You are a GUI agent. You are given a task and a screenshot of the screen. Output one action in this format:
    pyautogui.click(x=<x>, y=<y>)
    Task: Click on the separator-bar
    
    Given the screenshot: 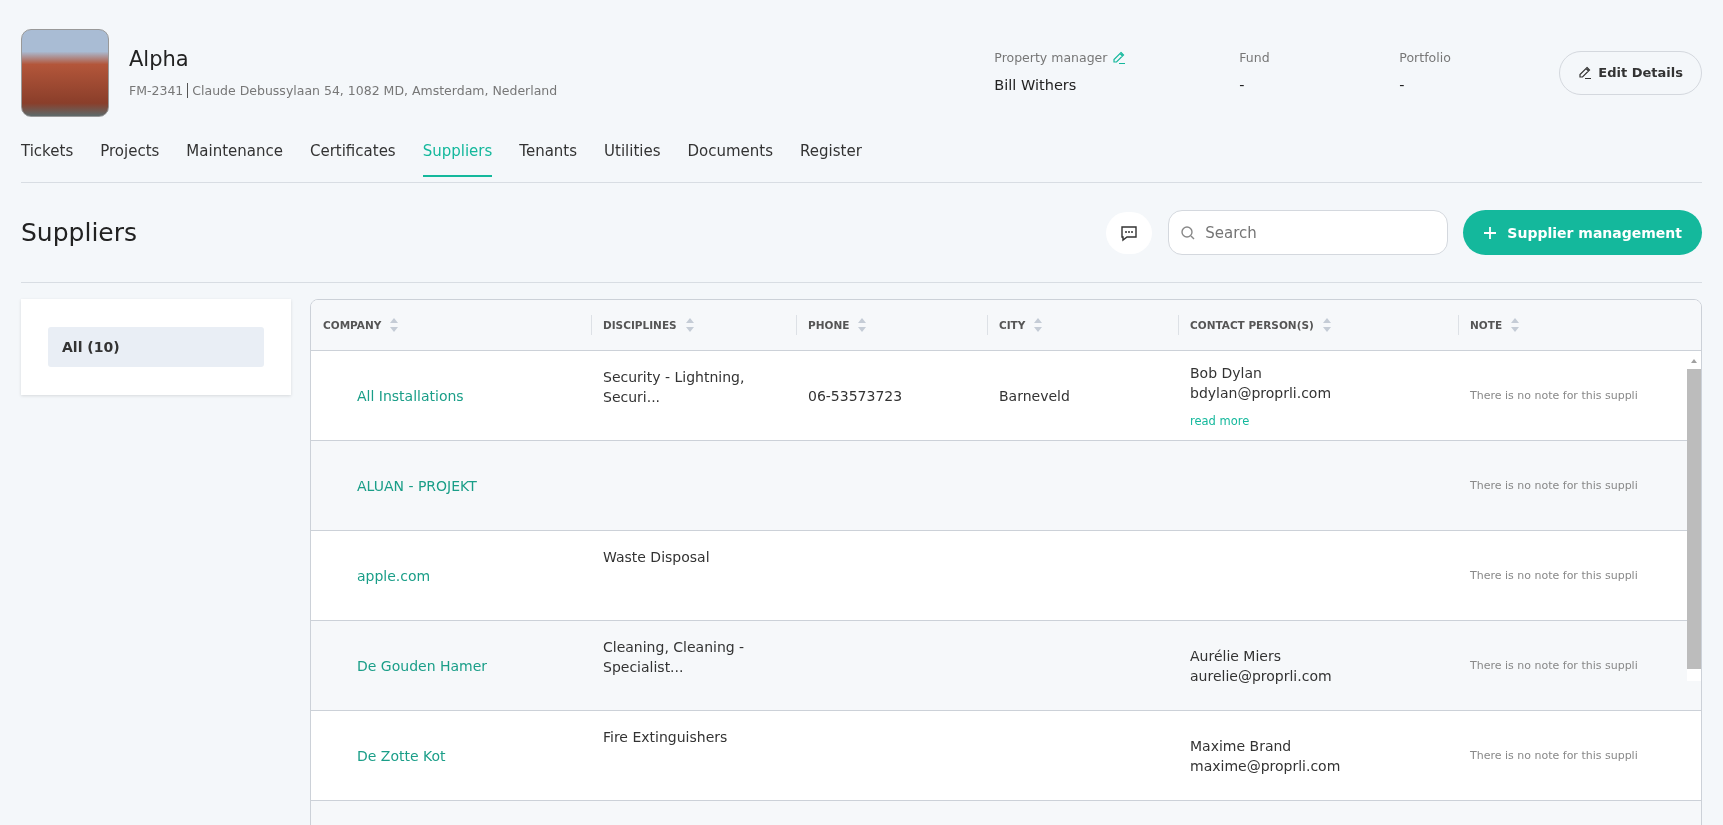 What is the action you would take?
    pyautogui.click(x=188, y=90)
    